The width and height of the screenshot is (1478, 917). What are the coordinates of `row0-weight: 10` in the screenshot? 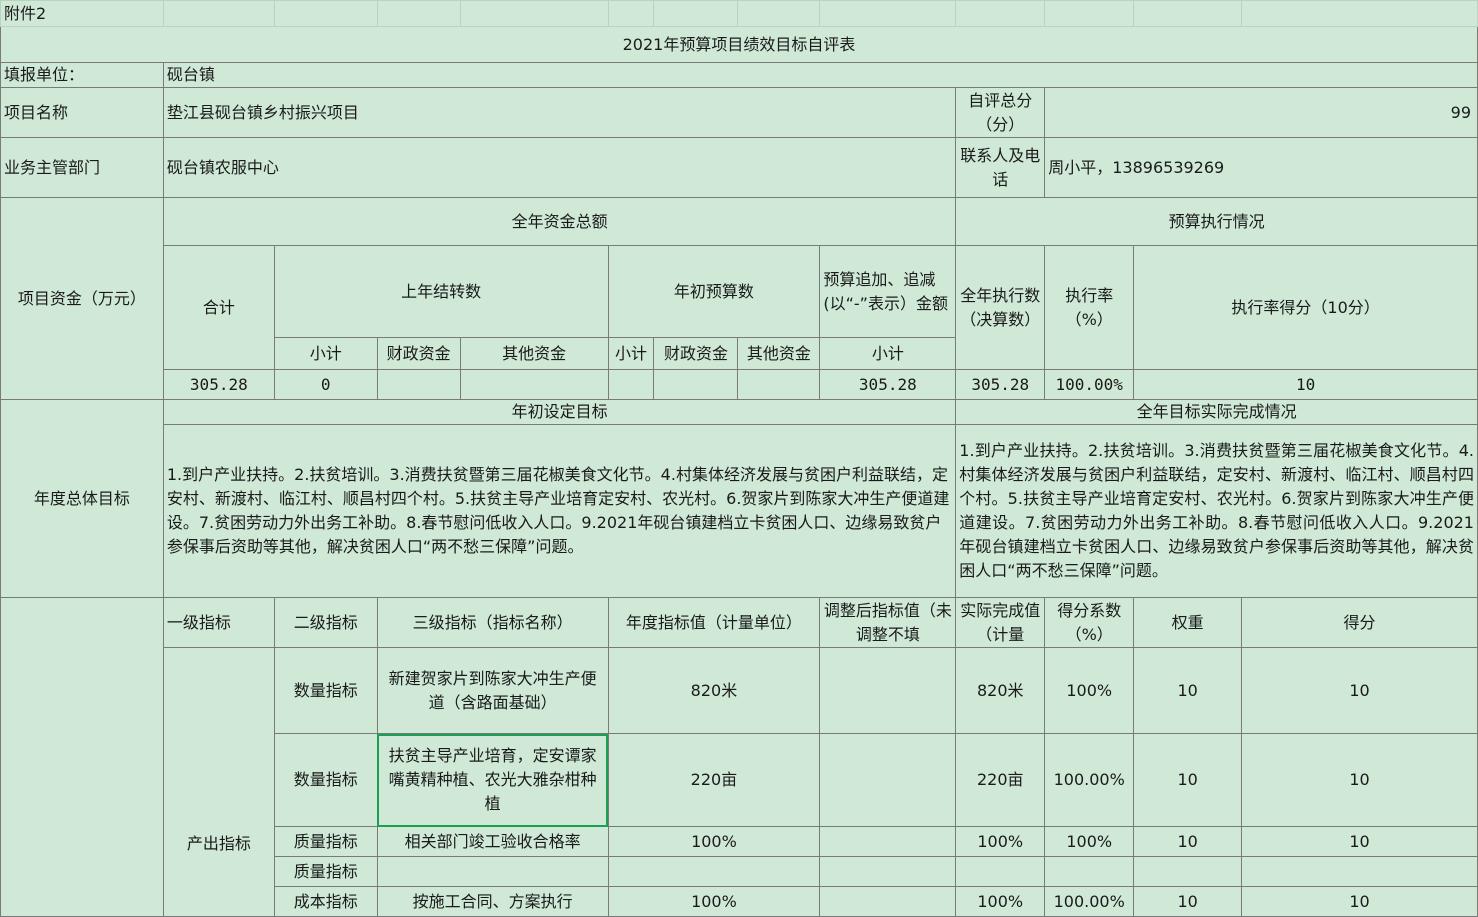 It's located at (1188, 690).